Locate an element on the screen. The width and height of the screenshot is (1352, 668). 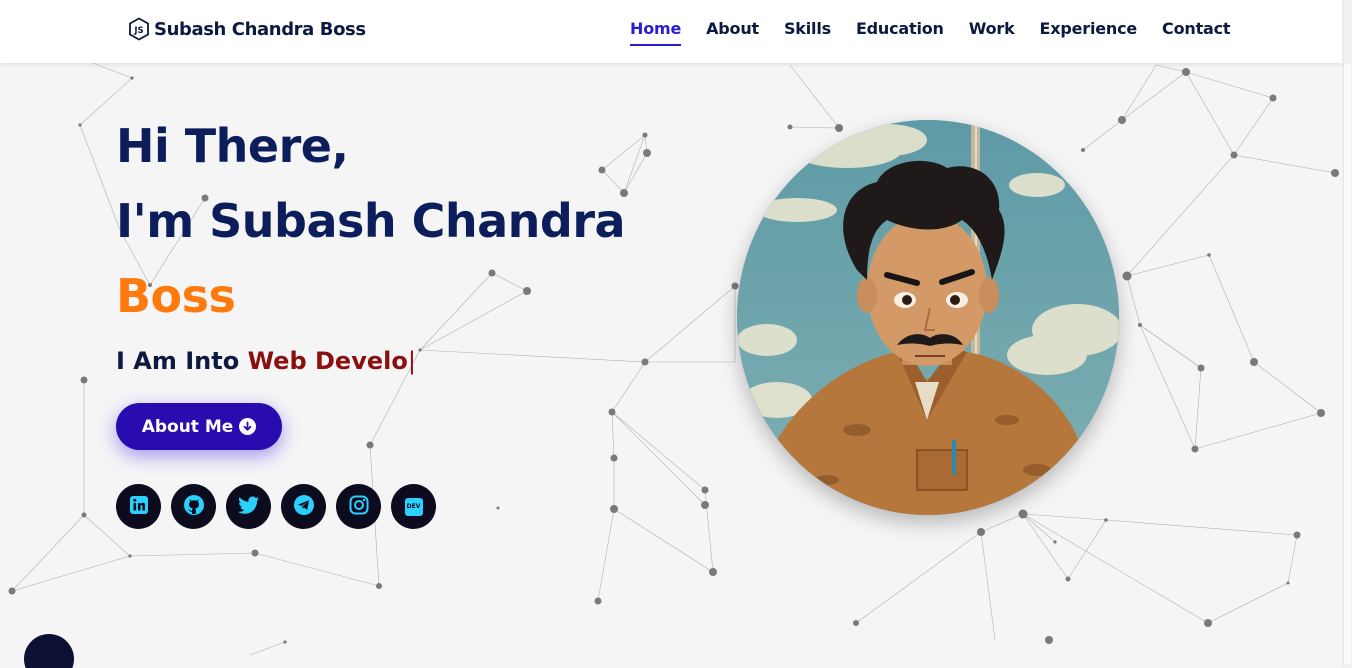
typed-text: Web Develo is located at coordinates (327, 361).